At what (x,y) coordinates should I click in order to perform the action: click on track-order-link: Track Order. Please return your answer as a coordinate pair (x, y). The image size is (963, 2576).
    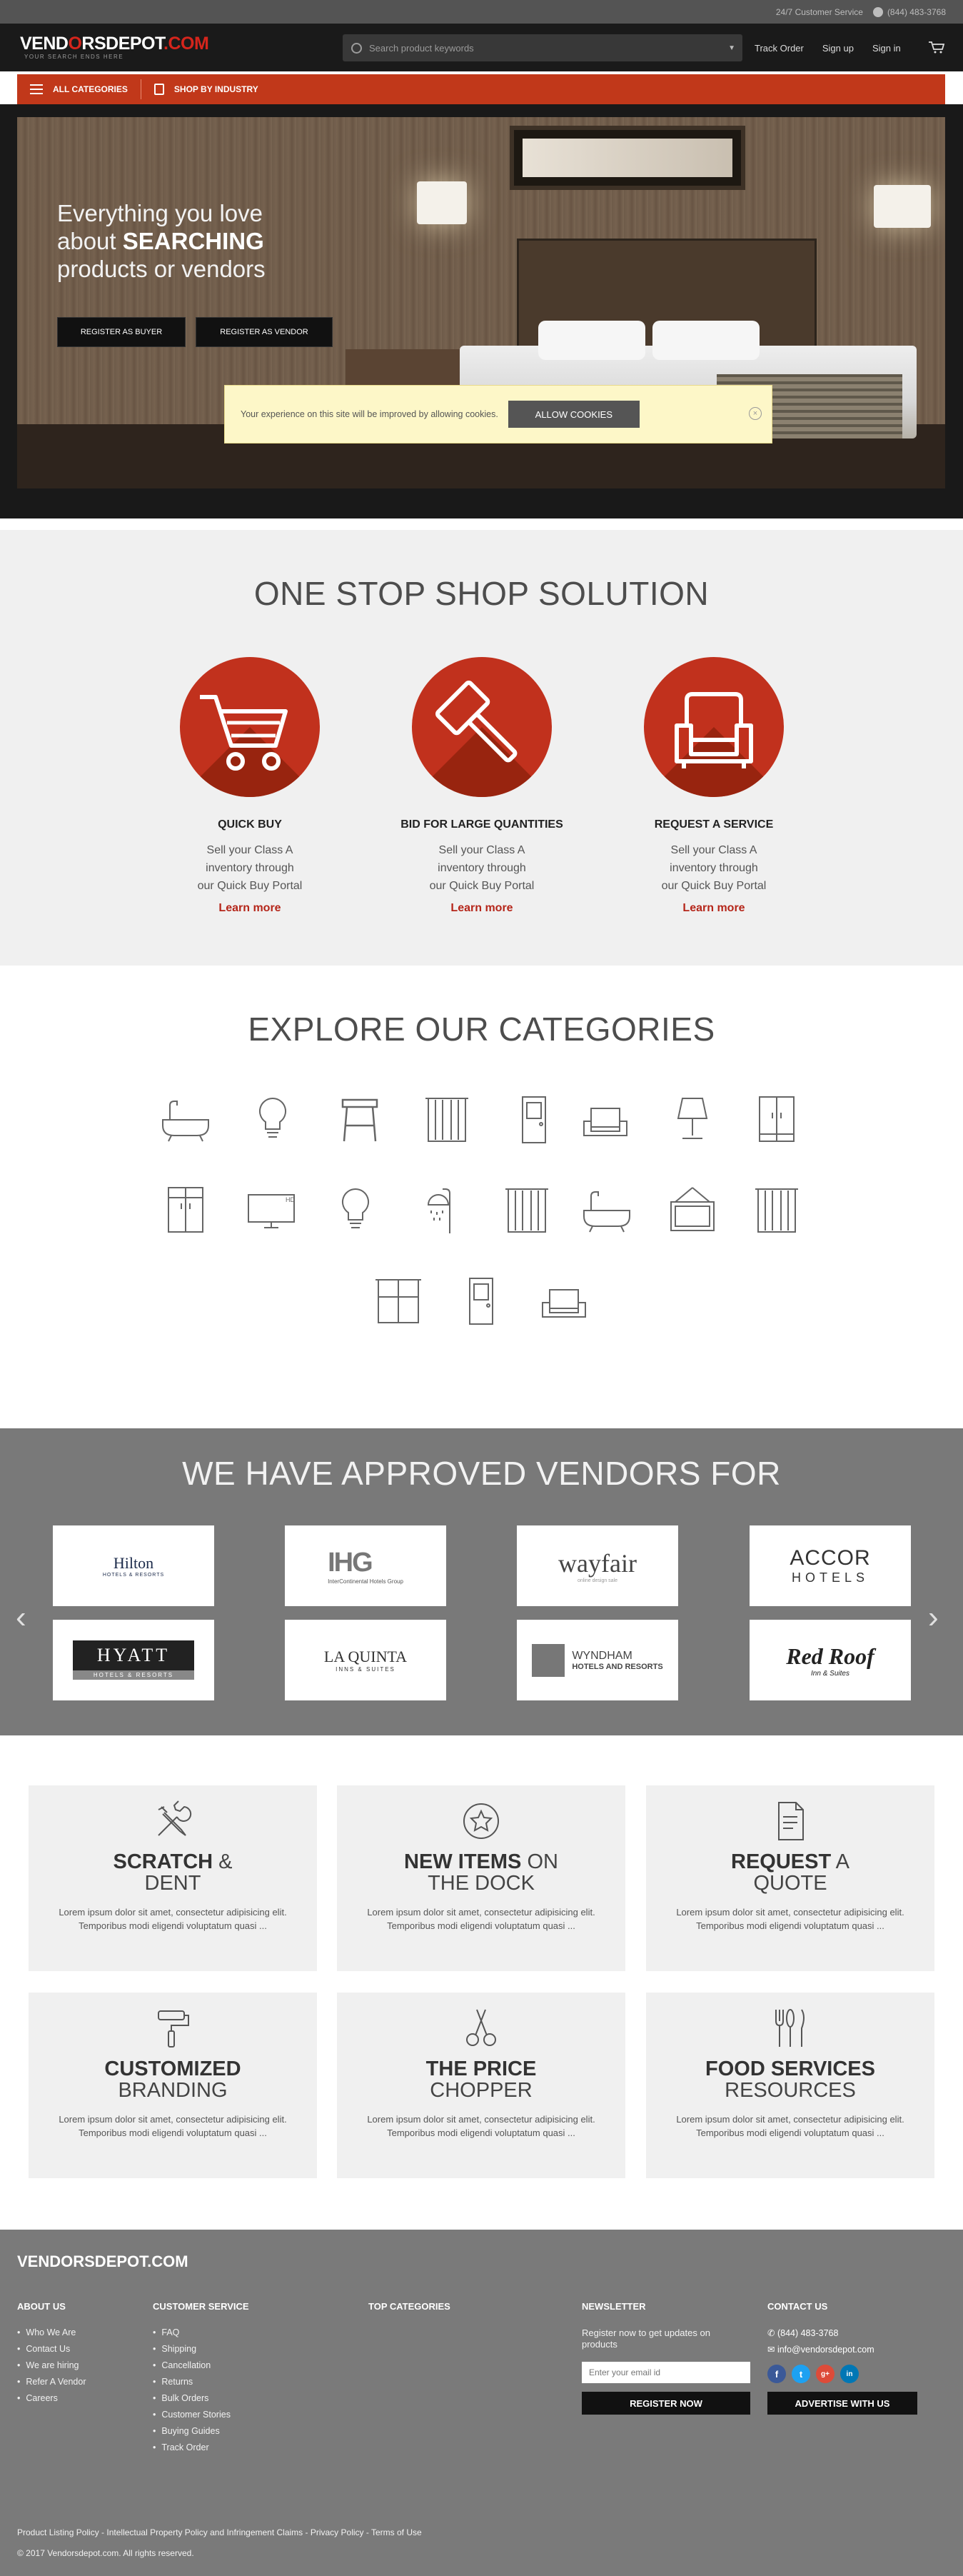
    Looking at the image, I should click on (779, 48).